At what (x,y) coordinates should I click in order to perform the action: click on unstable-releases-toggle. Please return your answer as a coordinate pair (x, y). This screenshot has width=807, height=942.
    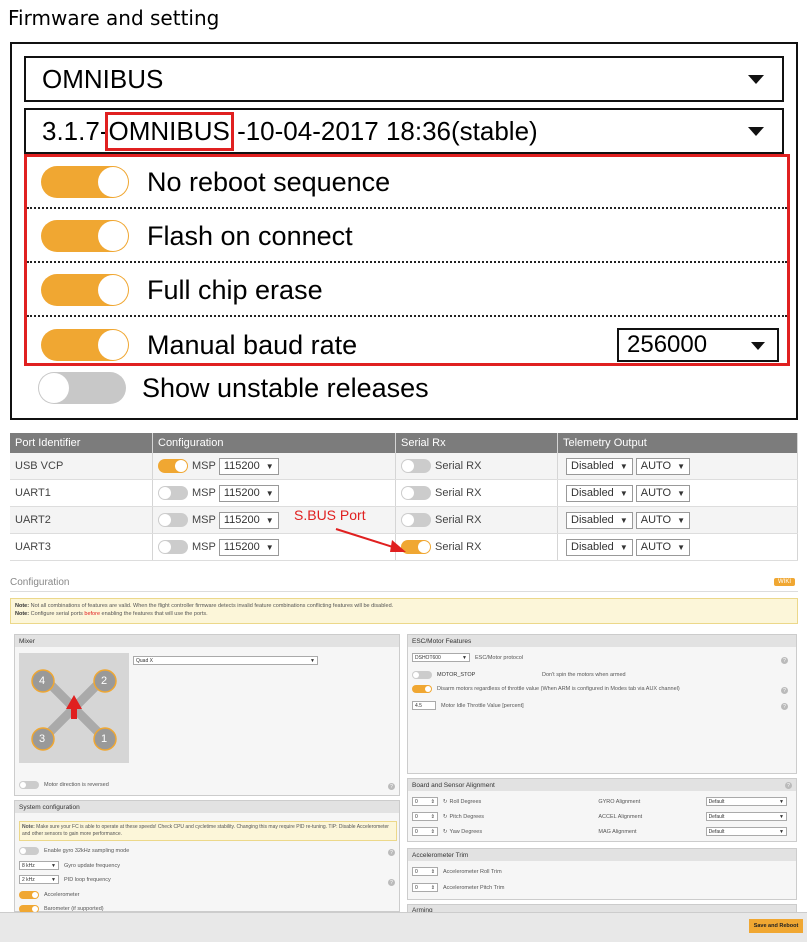
    Looking at the image, I should click on (82, 388).